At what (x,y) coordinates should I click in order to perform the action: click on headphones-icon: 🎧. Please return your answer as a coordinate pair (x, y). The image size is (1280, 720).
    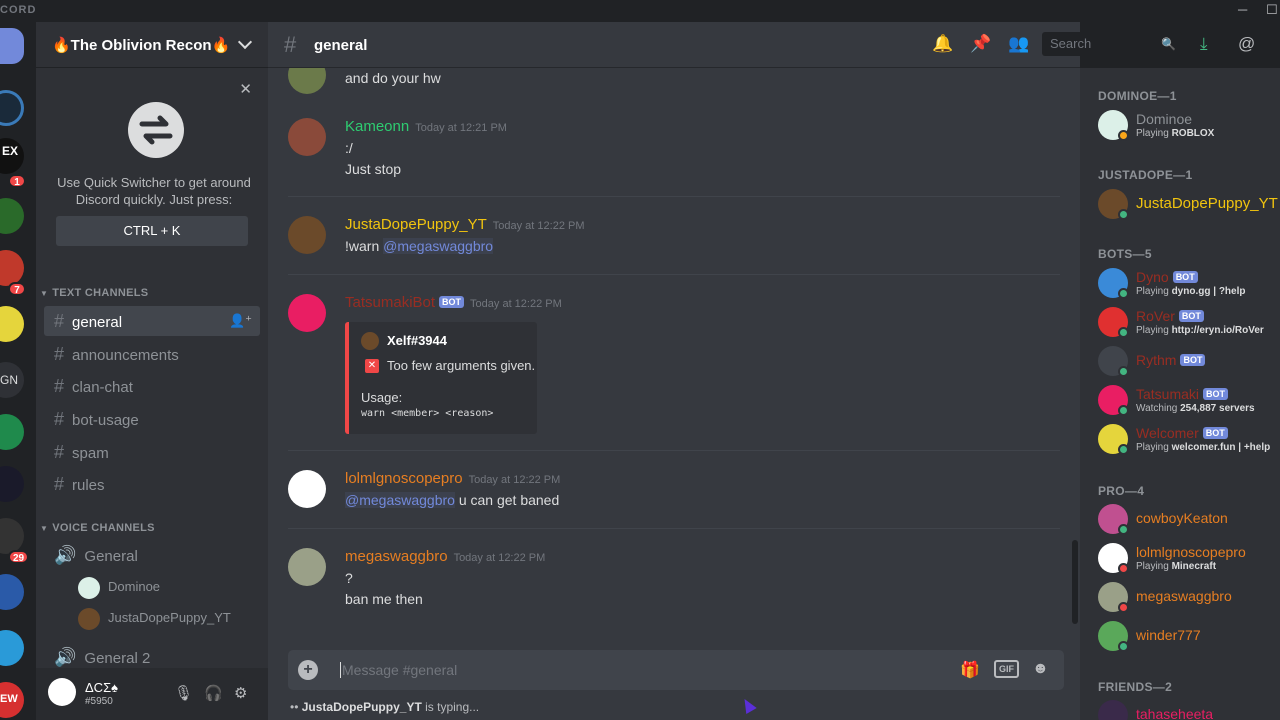
    Looking at the image, I should click on (213, 693).